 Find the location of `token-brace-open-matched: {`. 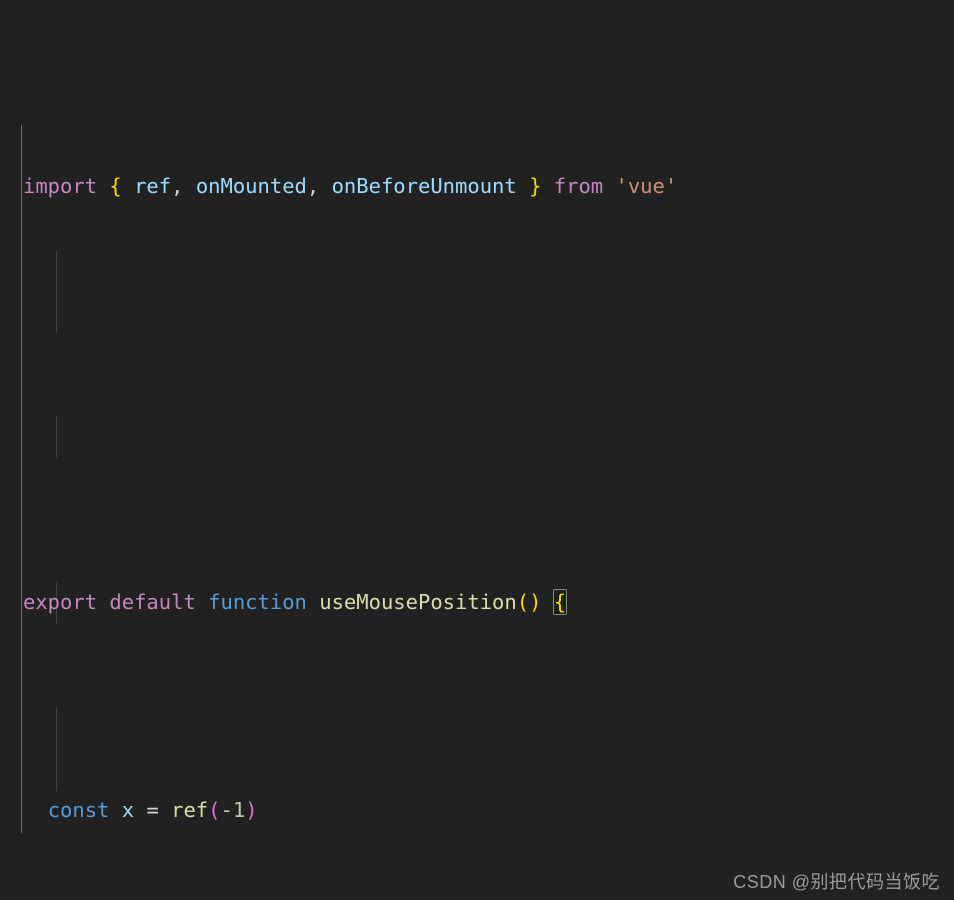

token-brace-open-matched: { is located at coordinates (560, 602).